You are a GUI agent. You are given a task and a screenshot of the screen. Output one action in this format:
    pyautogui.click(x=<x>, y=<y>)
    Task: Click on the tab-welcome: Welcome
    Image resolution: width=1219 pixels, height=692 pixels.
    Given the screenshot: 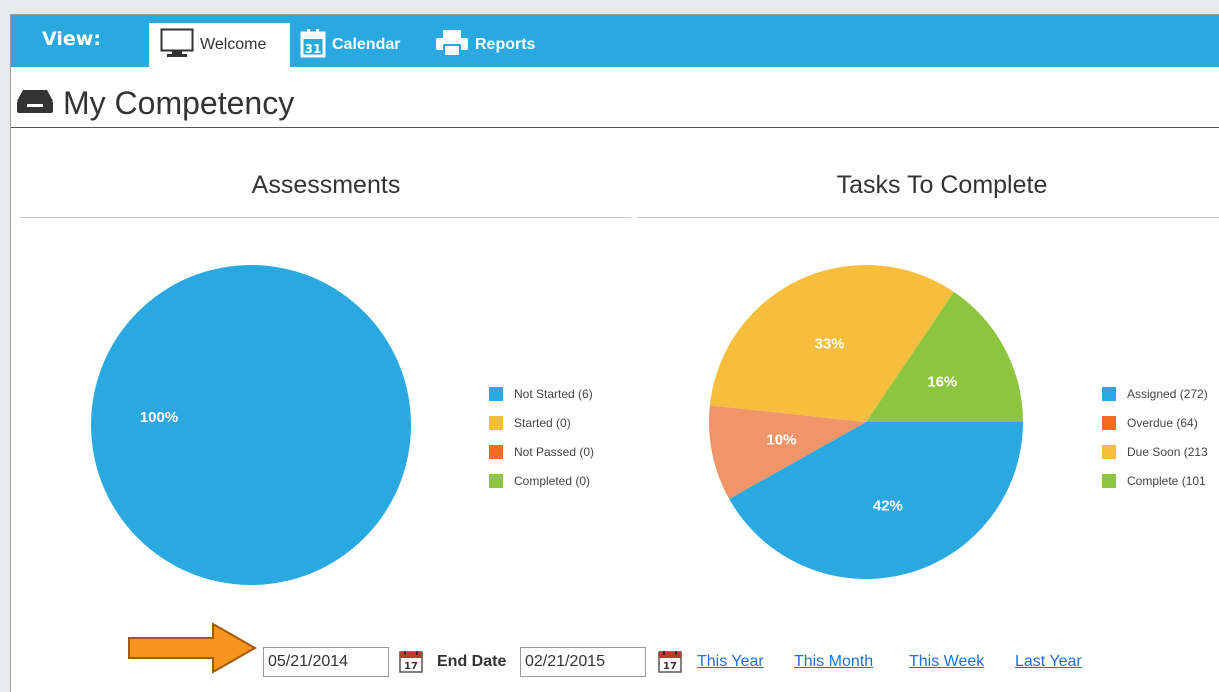 What is the action you would take?
    pyautogui.click(x=219, y=45)
    